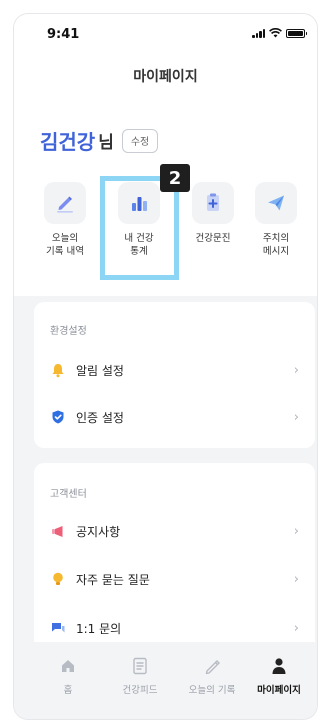 Image resolution: width=327 pixels, height=725 pixels. I want to click on bottom-nav: 홈 건강피드 오늘의 기록 마이페이지, so click(165, 680).